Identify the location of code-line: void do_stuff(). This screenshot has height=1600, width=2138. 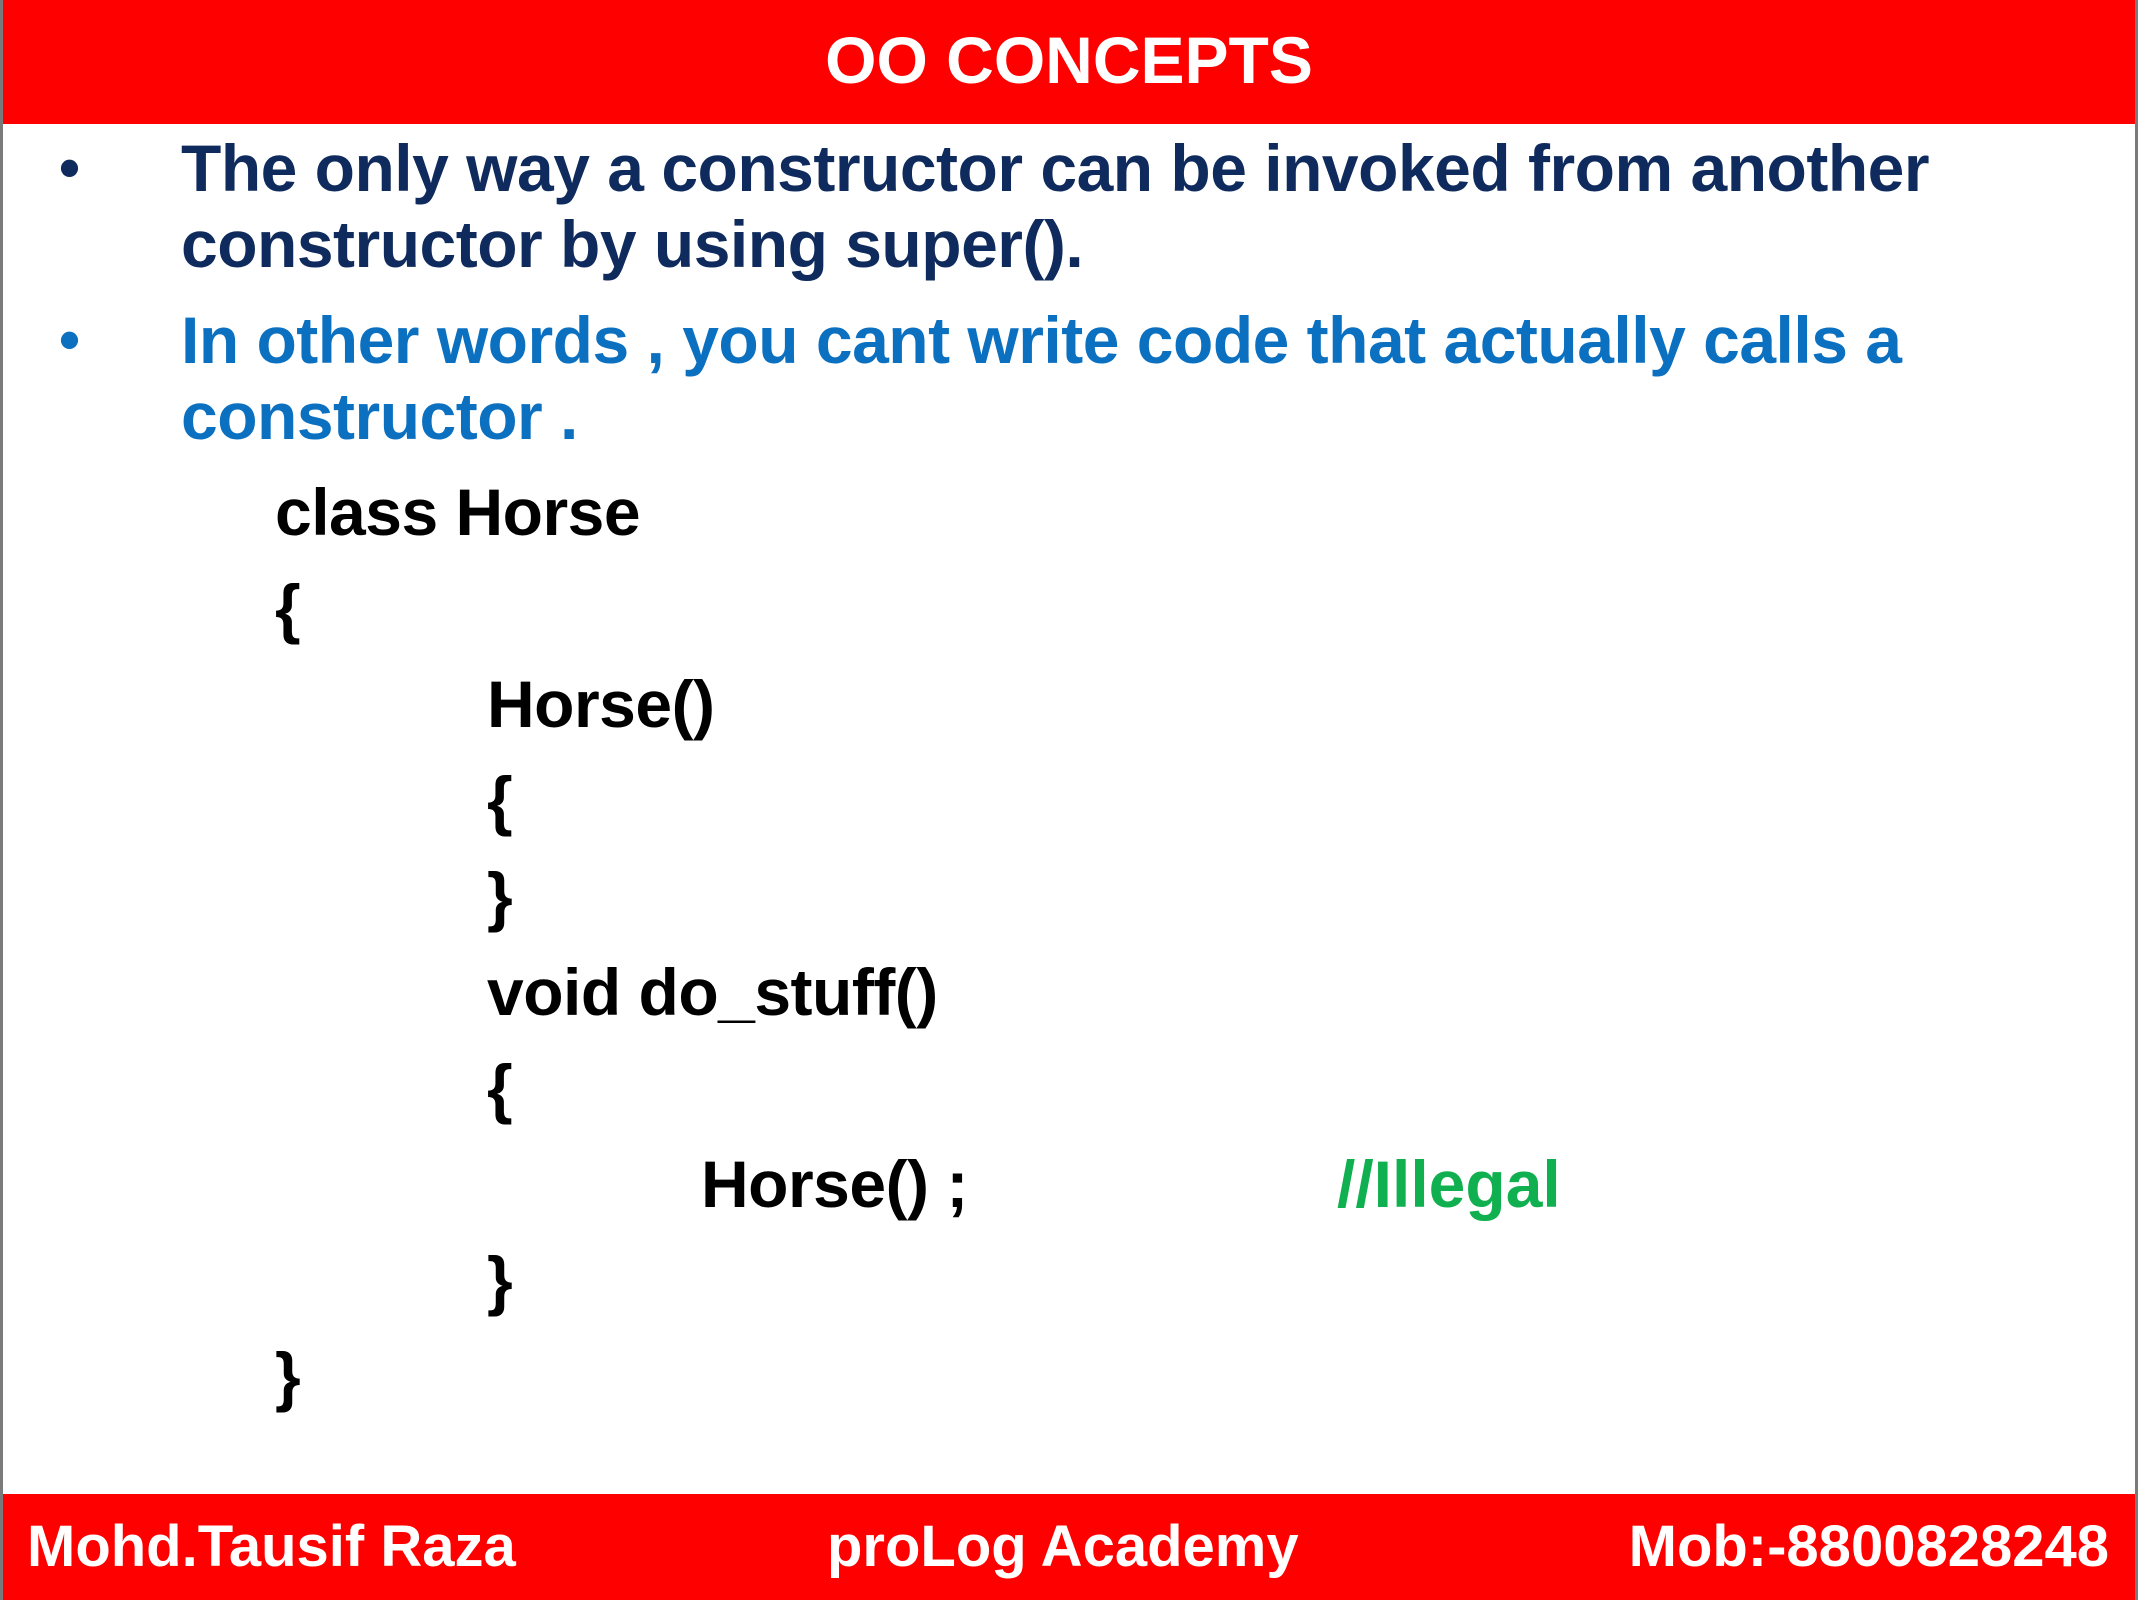
(712, 992).